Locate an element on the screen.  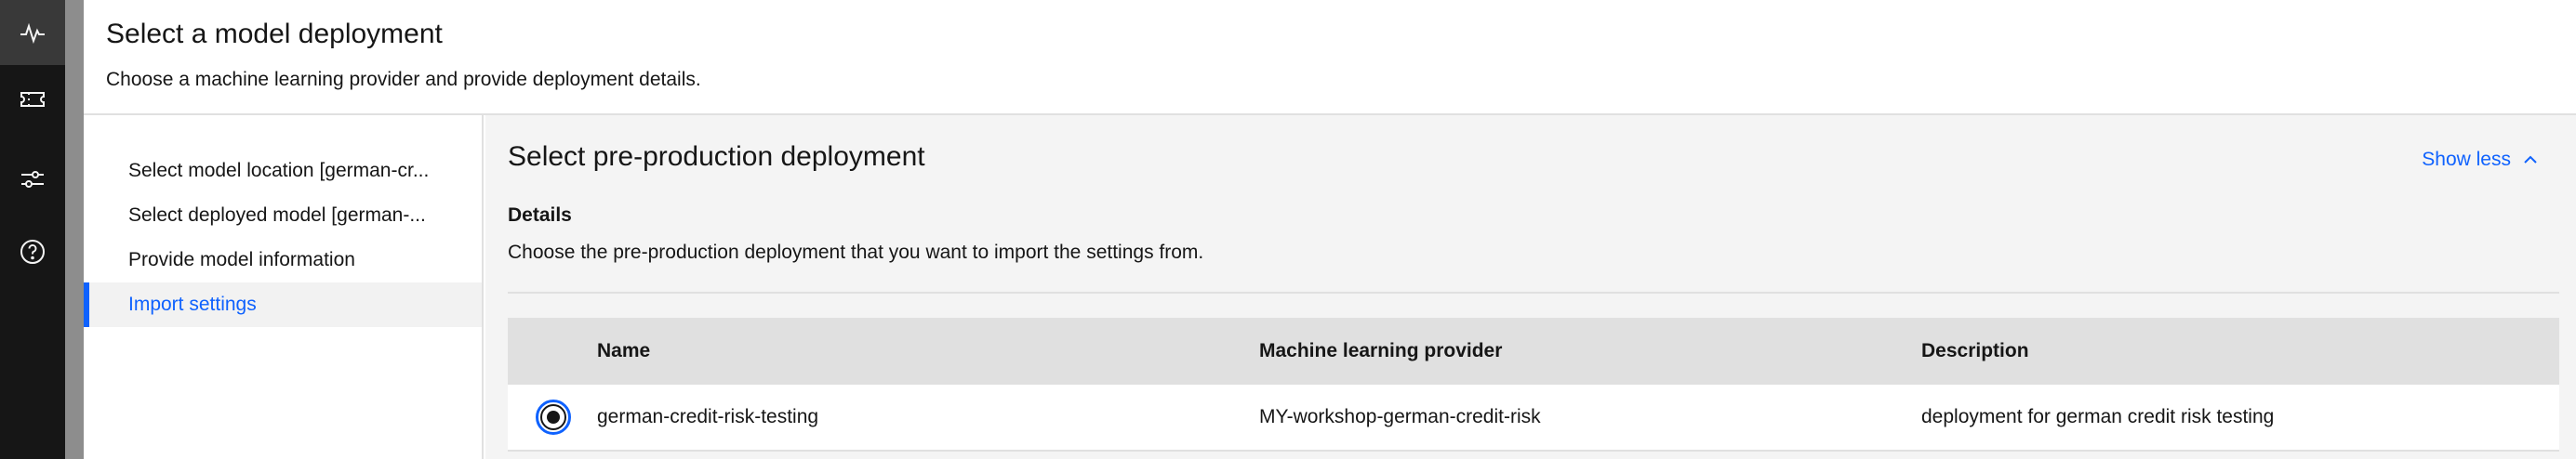
rail-scrollbar is located at coordinates (74, 229).